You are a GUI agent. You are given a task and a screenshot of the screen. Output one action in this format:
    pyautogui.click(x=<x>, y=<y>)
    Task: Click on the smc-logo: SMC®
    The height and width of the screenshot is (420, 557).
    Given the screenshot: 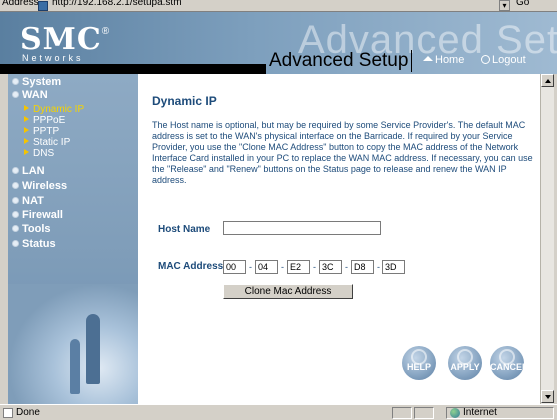 What is the action you would take?
    pyautogui.click(x=65, y=39)
    